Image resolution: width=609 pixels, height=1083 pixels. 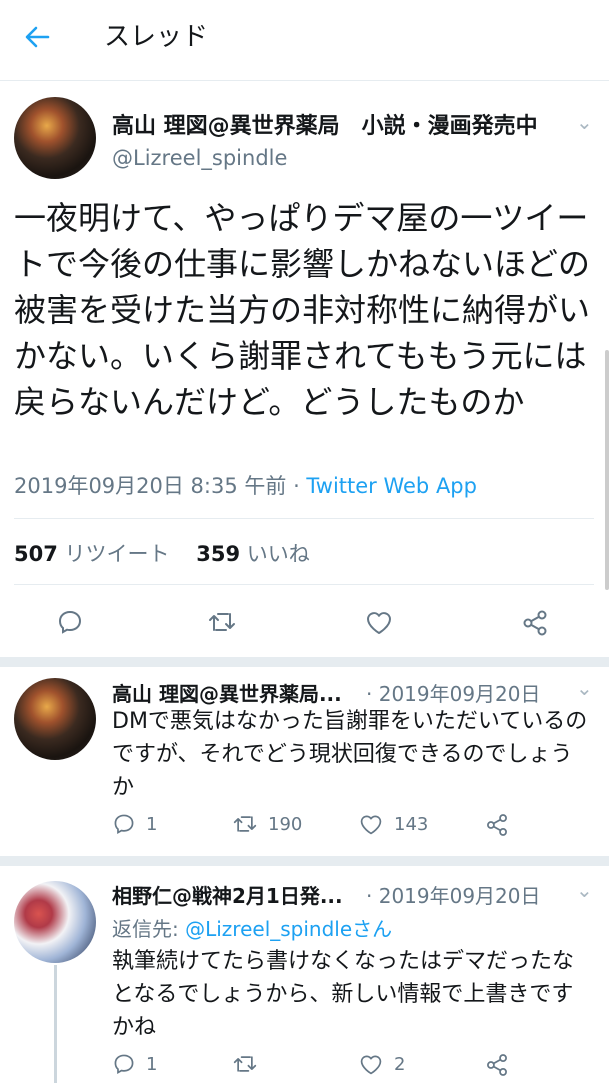 I want to click on tweet-stats: 507 リツイート 359 いいね, so click(x=162, y=553).